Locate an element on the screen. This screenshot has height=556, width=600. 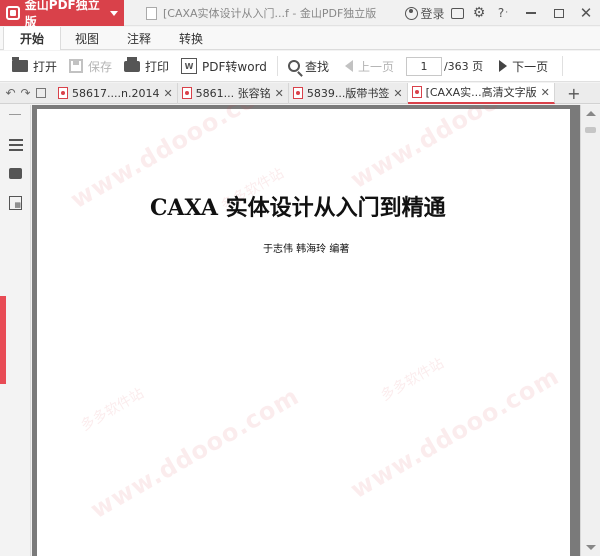
app-menu-button: 金山PDF独立版 is located at coordinates (62, 14).